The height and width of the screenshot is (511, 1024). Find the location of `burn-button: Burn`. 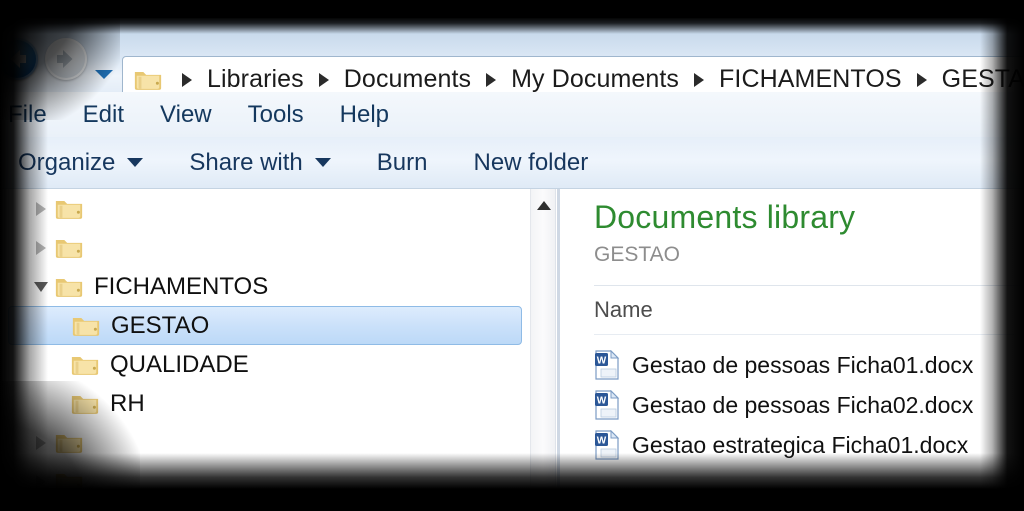

burn-button: Burn is located at coordinates (402, 163).